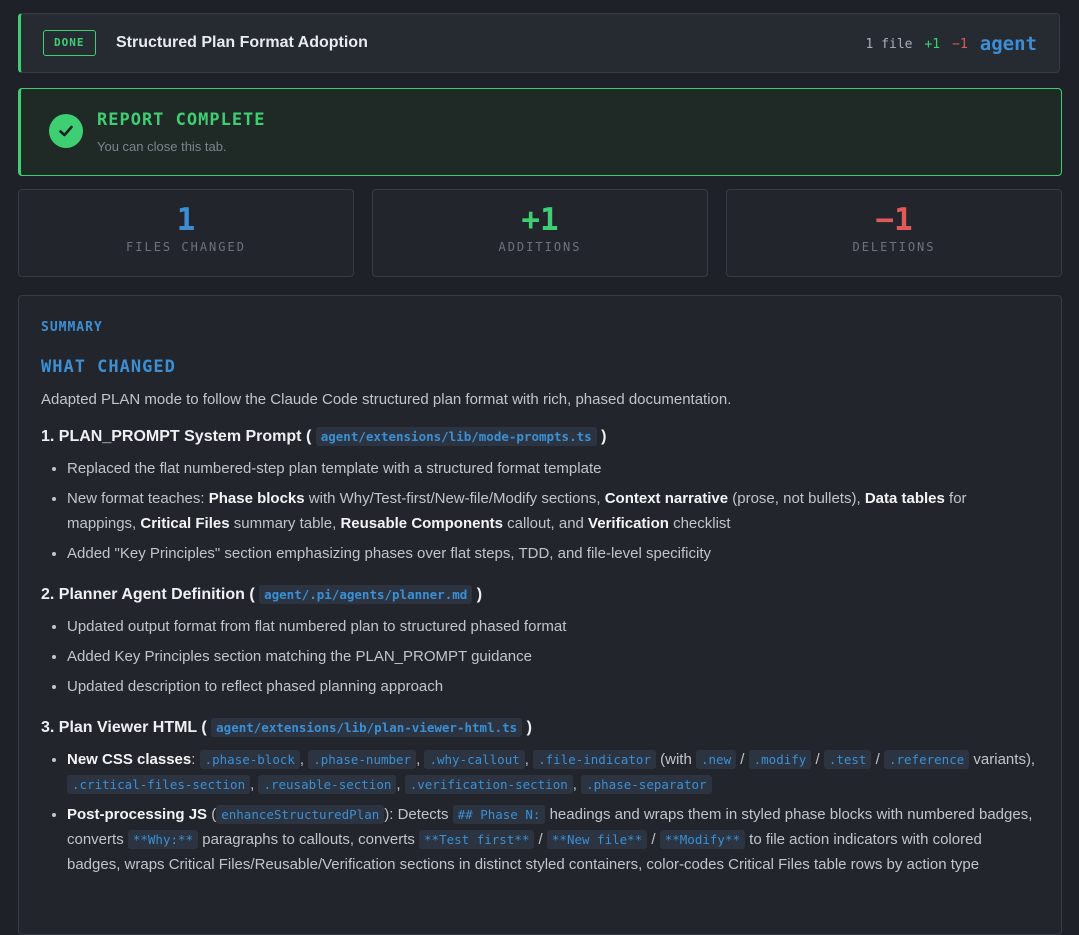 The width and height of the screenshot is (1079, 935). I want to click on header-stats: 1 file +1 −1 agent, so click(951, 44).